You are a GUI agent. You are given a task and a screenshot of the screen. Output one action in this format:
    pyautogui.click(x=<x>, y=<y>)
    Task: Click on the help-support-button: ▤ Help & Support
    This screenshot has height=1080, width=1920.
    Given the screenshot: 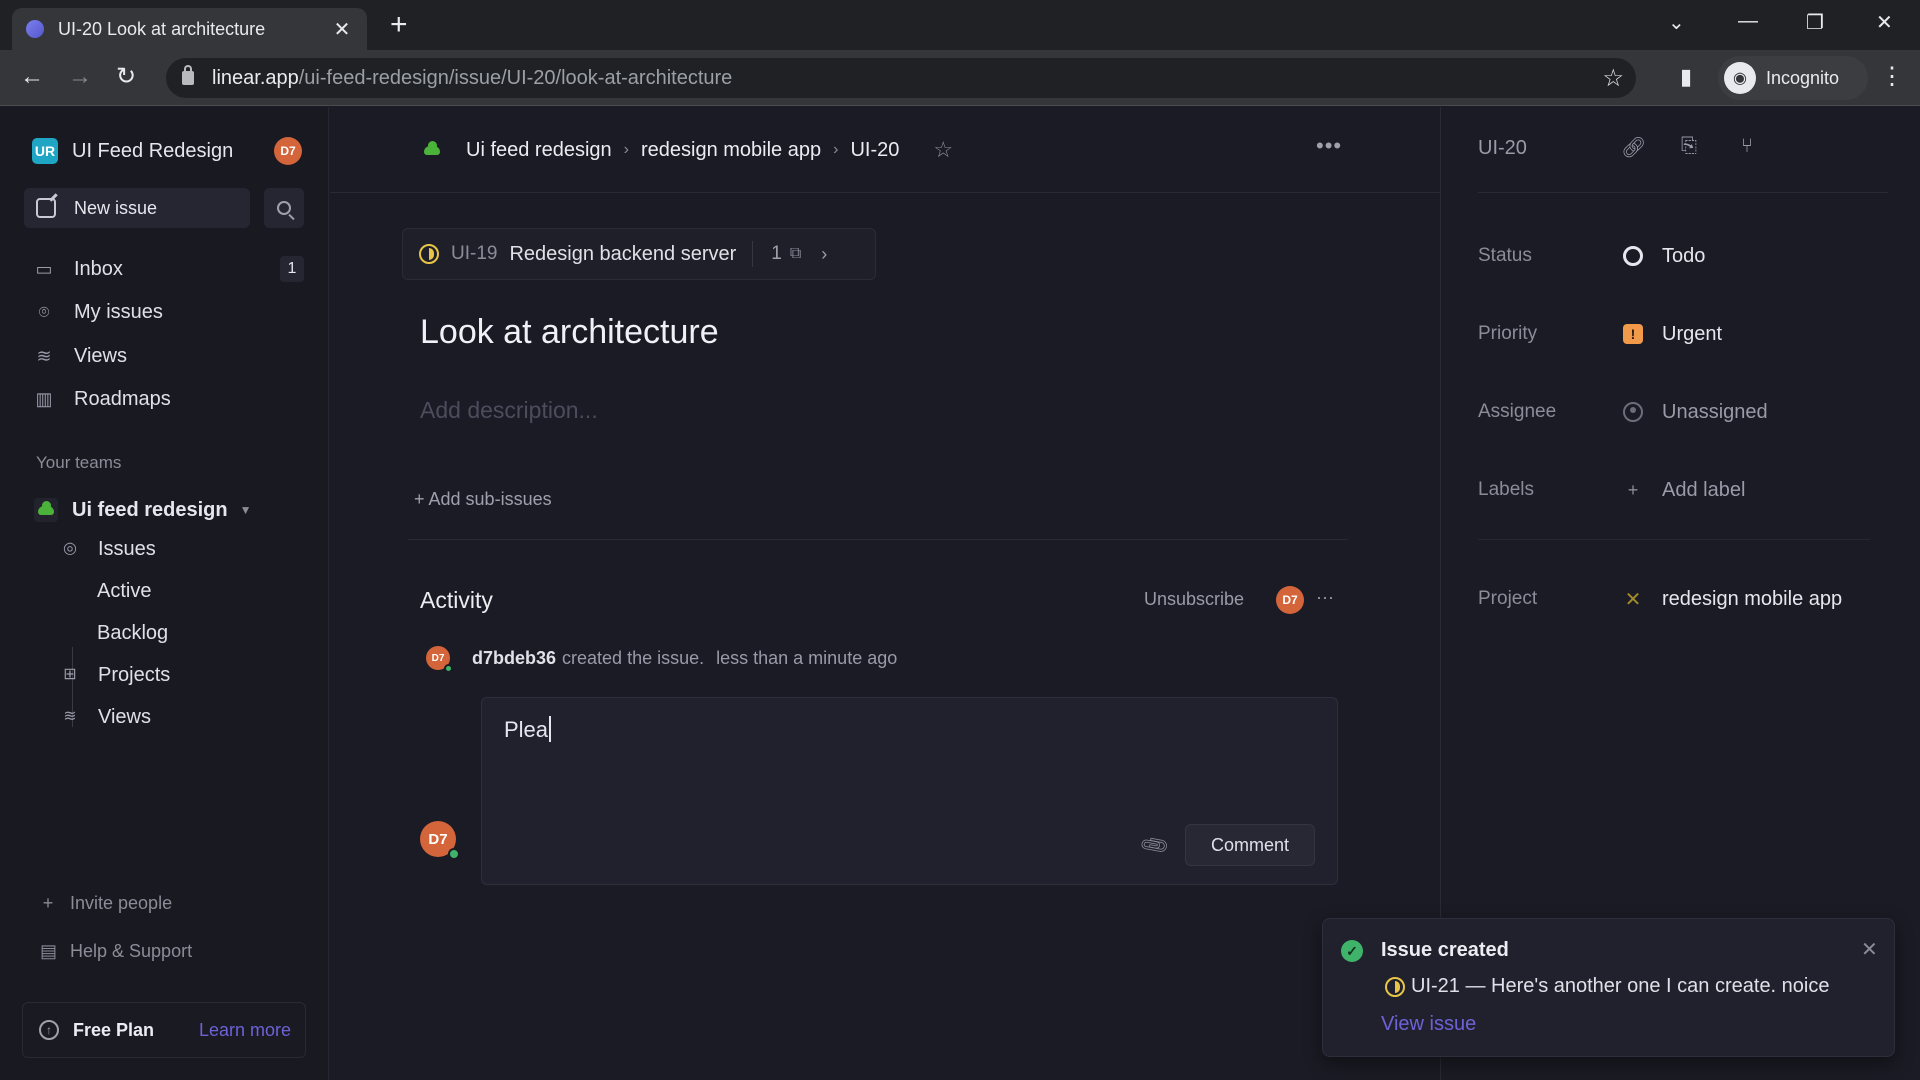 What is the action you would take?
    pyautogui.click(x=116, y=951)
    